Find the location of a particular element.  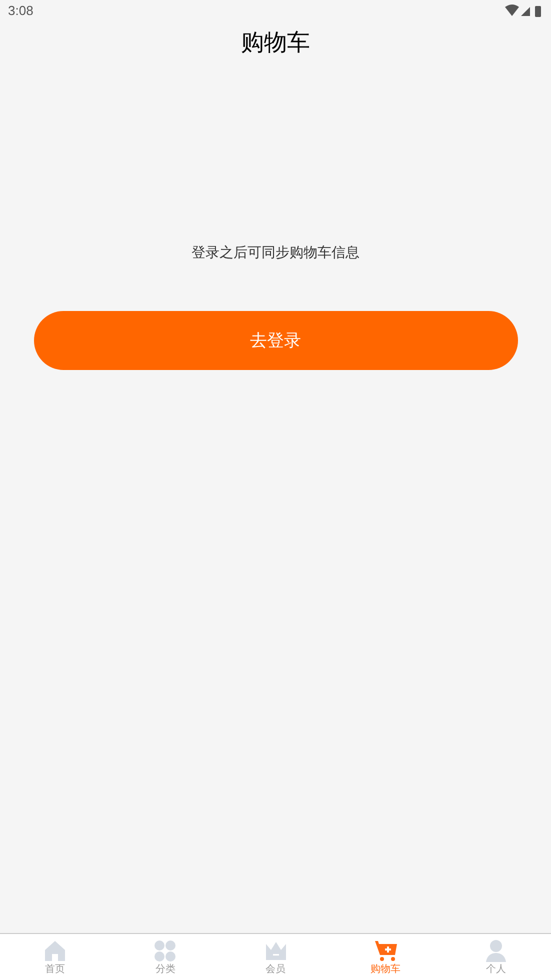

nav-tab: 分类 is located at coordinates (165, 957).